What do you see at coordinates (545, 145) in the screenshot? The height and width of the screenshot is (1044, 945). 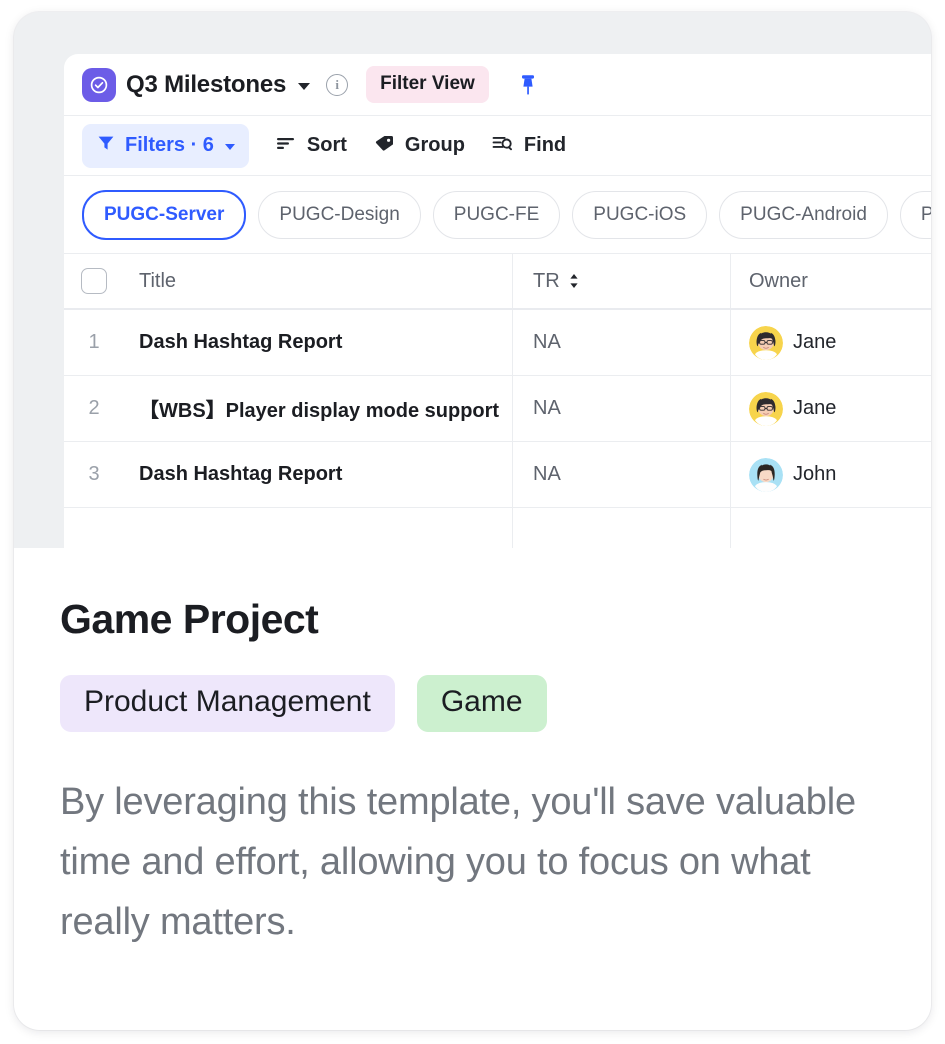 I see `find-label: Find` at bounding box center [545, 145].